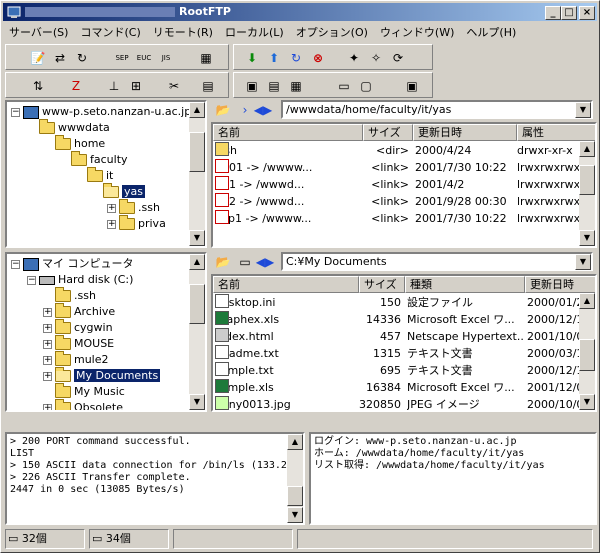 The width and height of the screenshot is (600, 553). Describe the element at coordinates (396, 370) in the screenshot. I see `file-row: sample.txt 695 テキスト文書 2000/12/1` at that location.